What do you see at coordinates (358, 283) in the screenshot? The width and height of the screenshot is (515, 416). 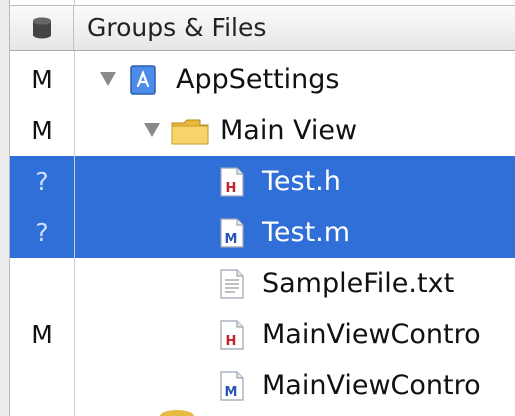 I see `item-name: SampleFile.txt` at bounding box center [358, 283].